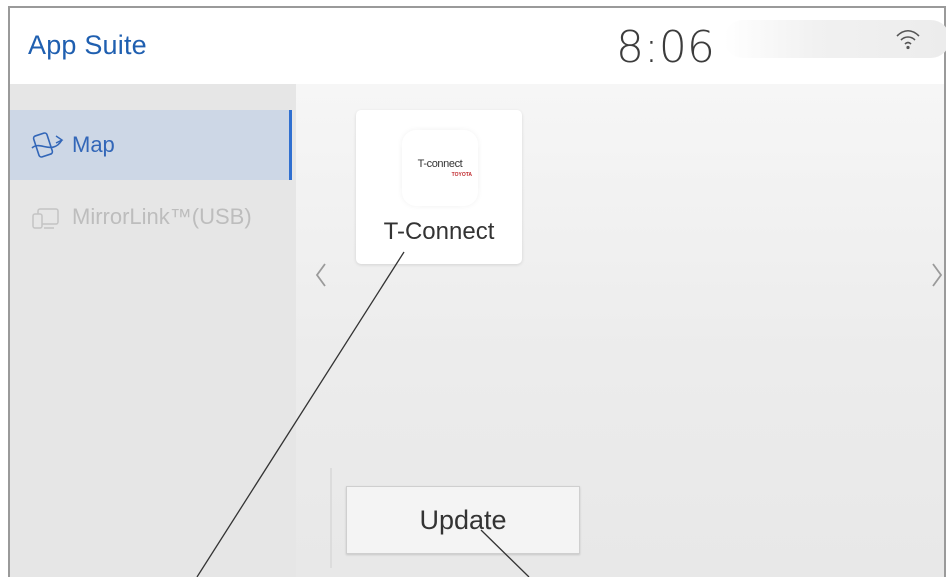 The image size is (946, 577). I want to click on sidebar-item-map: Map, so click(151, 145).